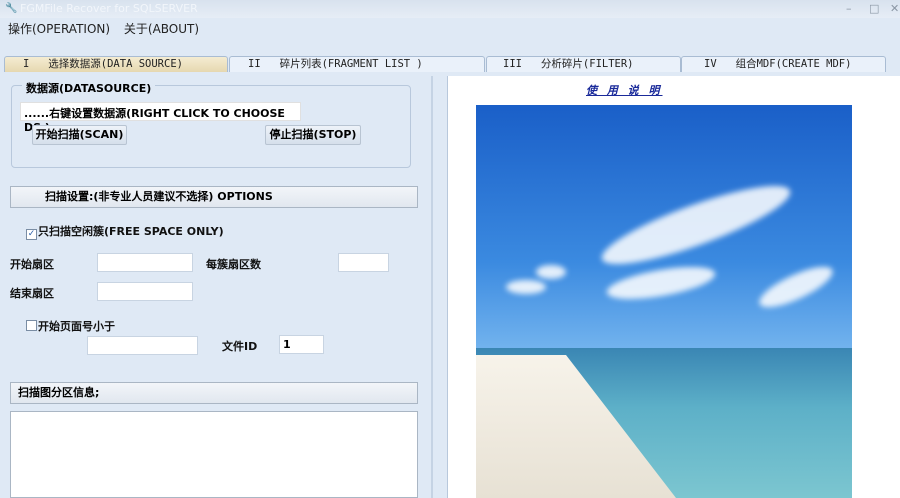  What do you see at coordinates (363, 262) in the screenshot?
I see `sectors-per-cluster-input` at bounding box center [363, 262].